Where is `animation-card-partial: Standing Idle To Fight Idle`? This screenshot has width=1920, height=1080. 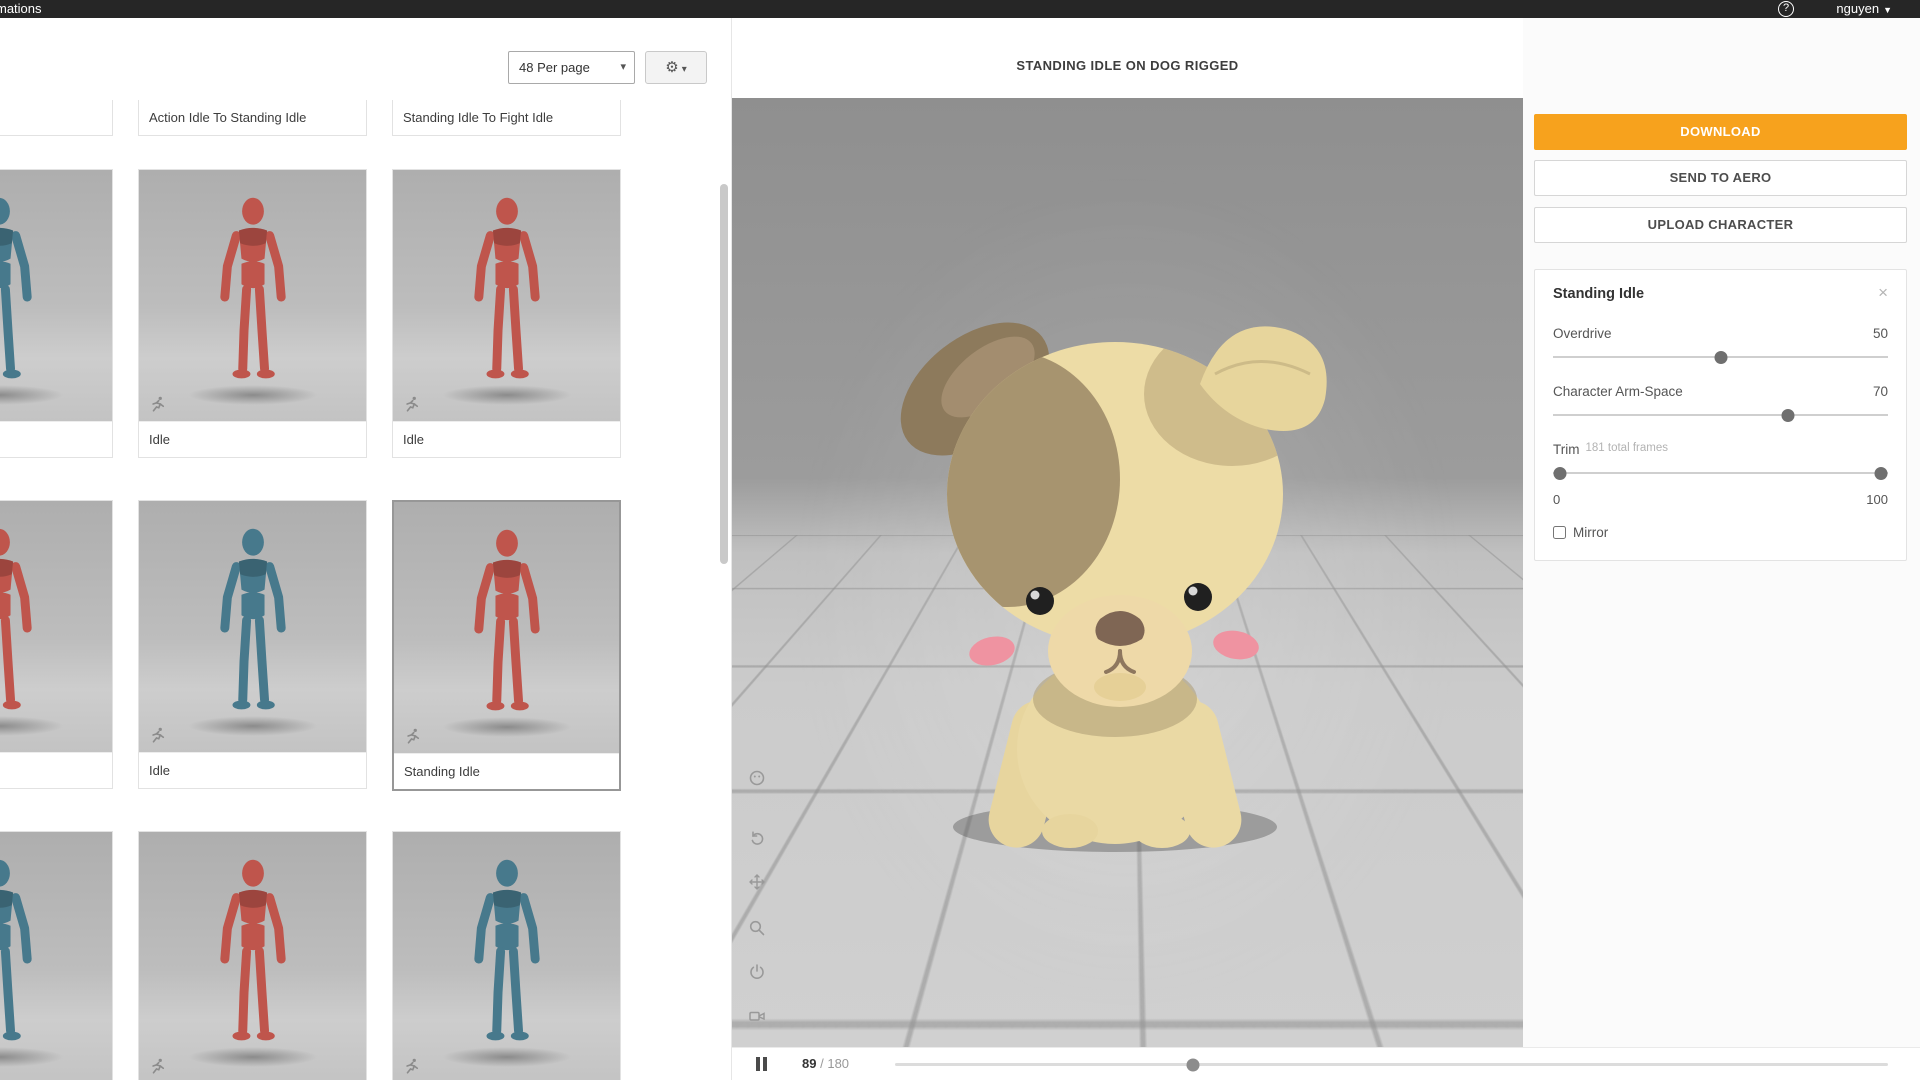
animation-card-partial: Standing Idle To Fight Idle is located at coordinates (506, 118).